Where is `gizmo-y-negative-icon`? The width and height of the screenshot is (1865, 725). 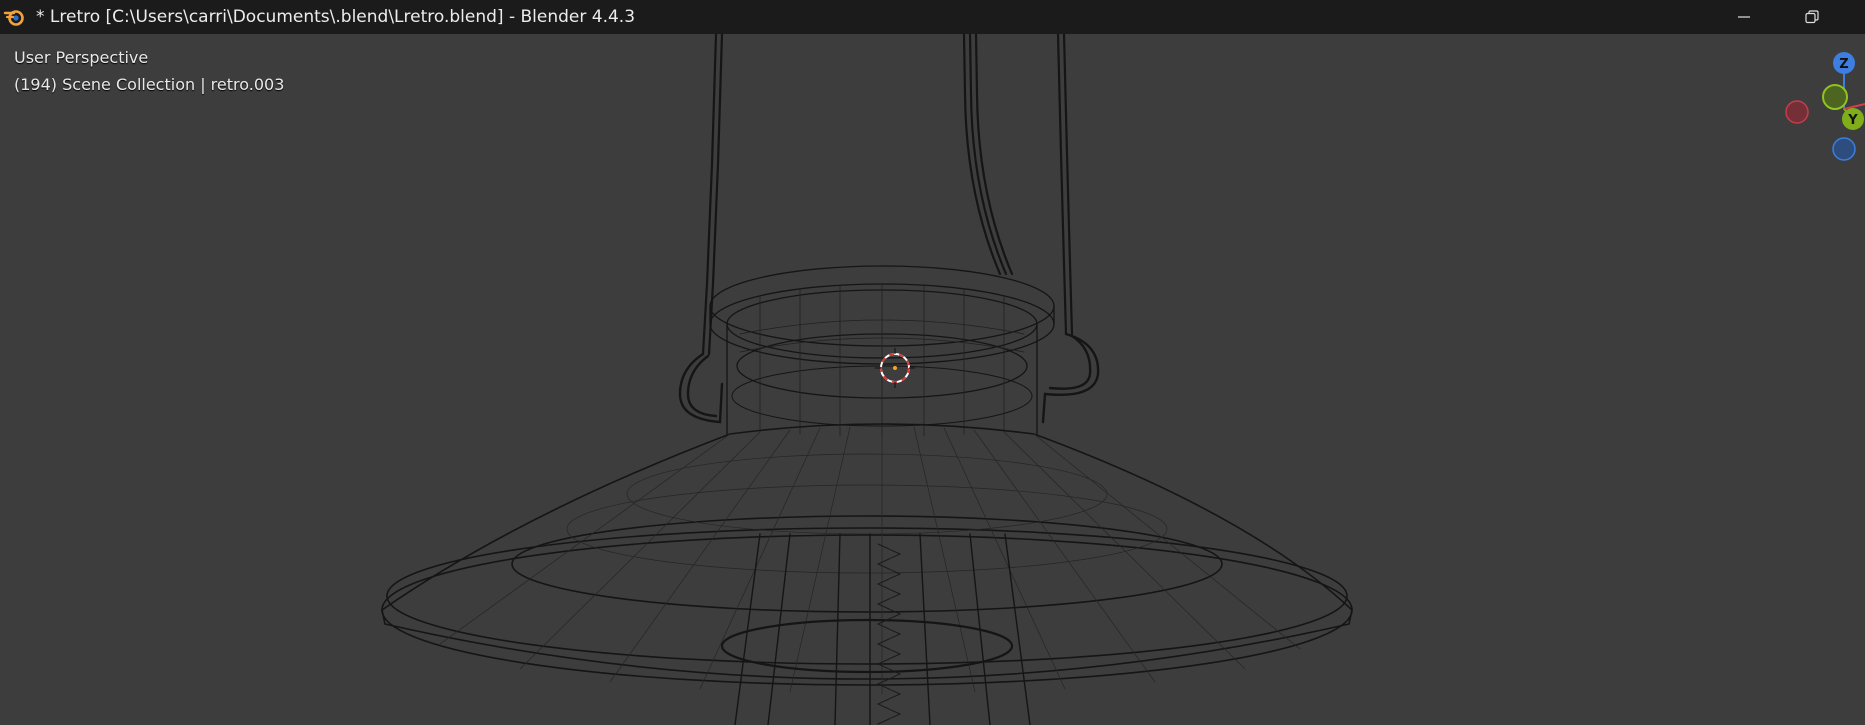 gizmo-y-negative-icon is located at coordinates (1835, 97).